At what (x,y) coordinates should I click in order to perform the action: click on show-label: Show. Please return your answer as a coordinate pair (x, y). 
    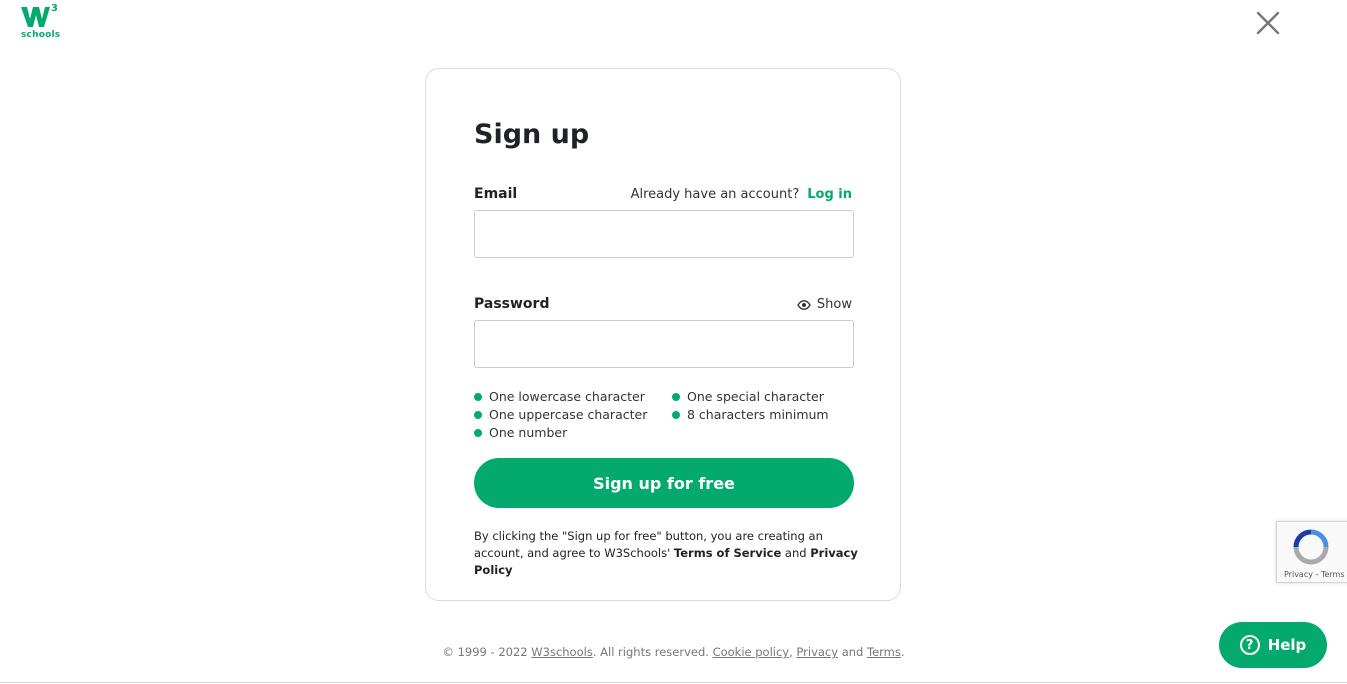
    Looking at the image, I should click on (834, 304).